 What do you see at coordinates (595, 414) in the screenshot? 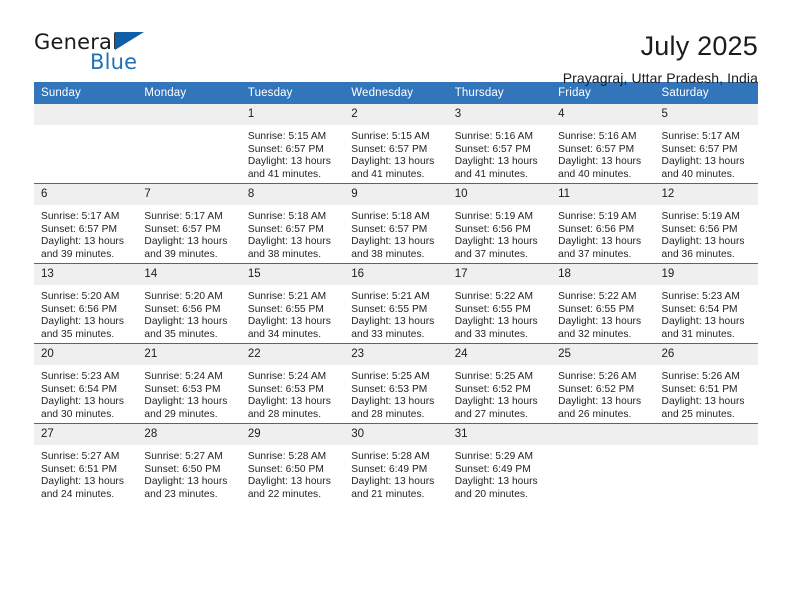
I see `daylight-line-2: and 26 minutes.` at bounding box center [595, 414].